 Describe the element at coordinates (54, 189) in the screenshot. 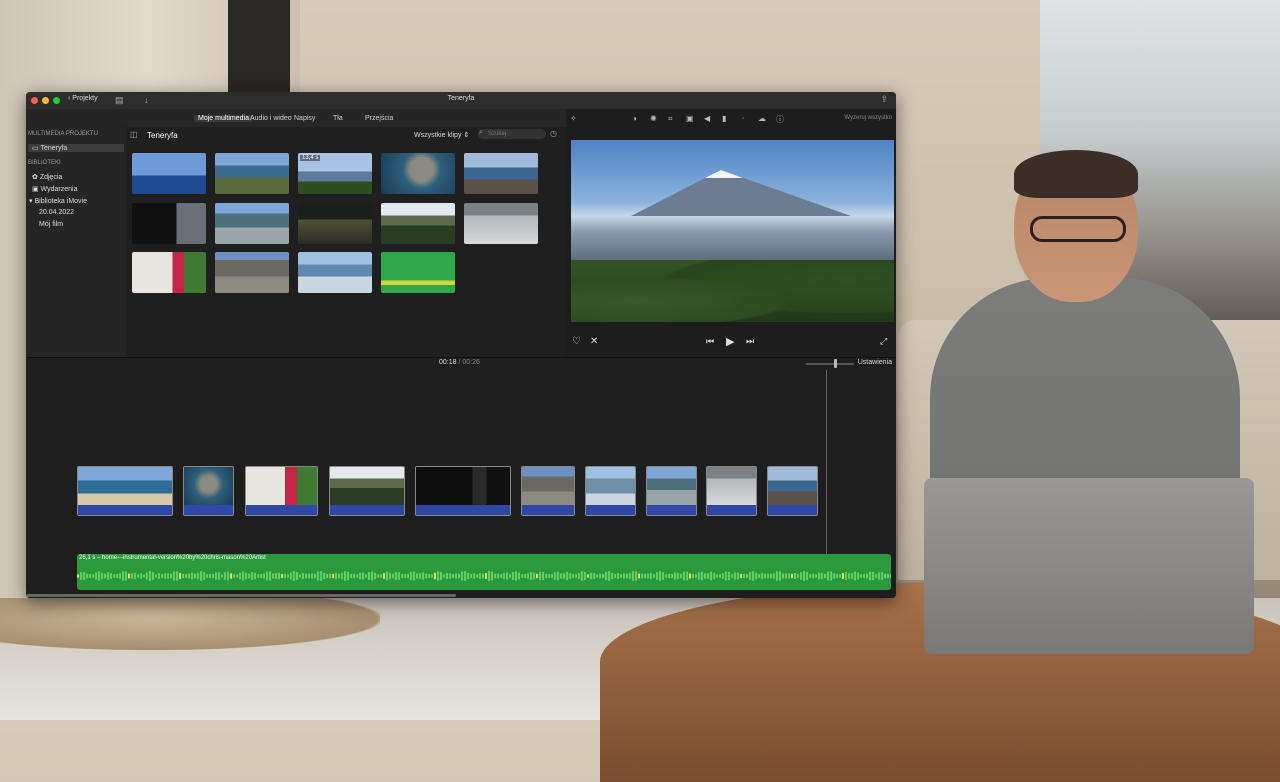

I see `sidebar-item-events: ▣ Wydarzenia` at that location.